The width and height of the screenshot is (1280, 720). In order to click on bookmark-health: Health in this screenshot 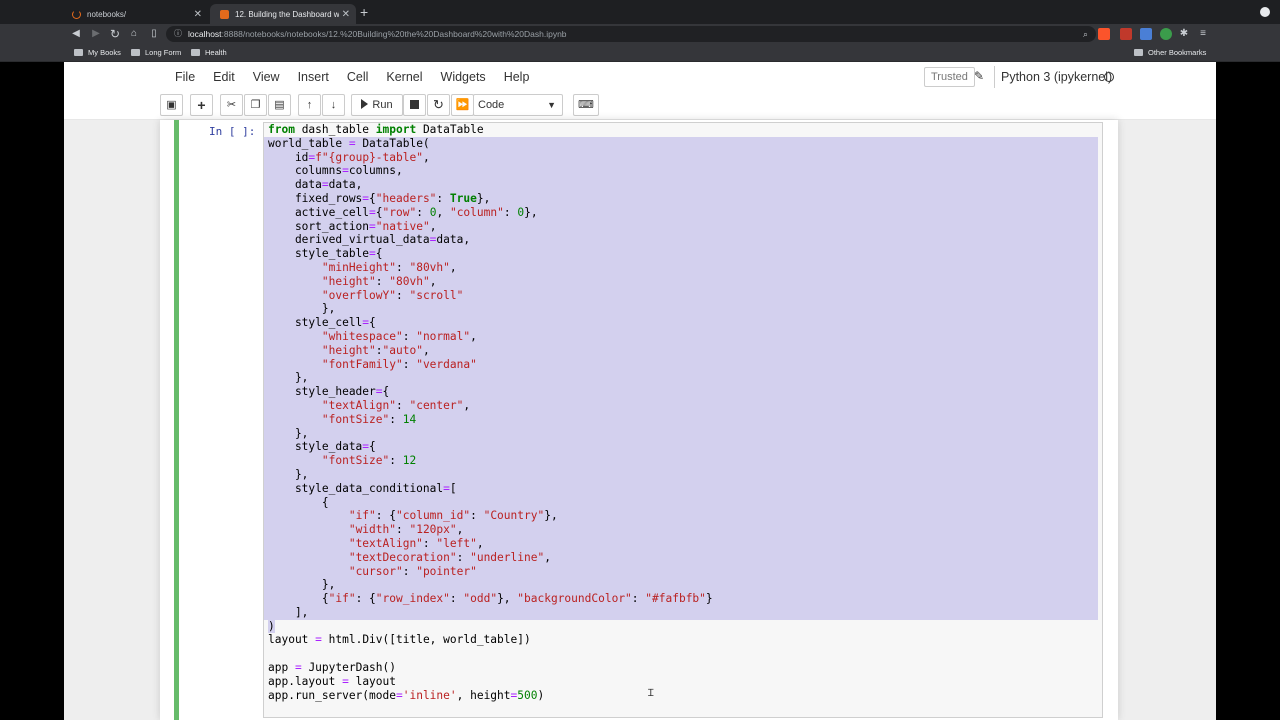, I will do `click(209, 52)`.